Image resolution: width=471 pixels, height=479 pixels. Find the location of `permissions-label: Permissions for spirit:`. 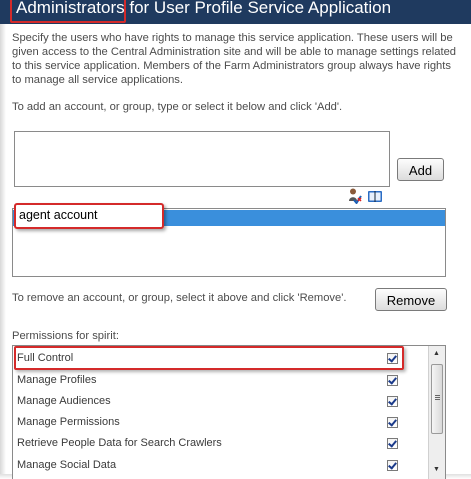

permissions-label: Permissions for spirit: is located at coordinates (65, 336).